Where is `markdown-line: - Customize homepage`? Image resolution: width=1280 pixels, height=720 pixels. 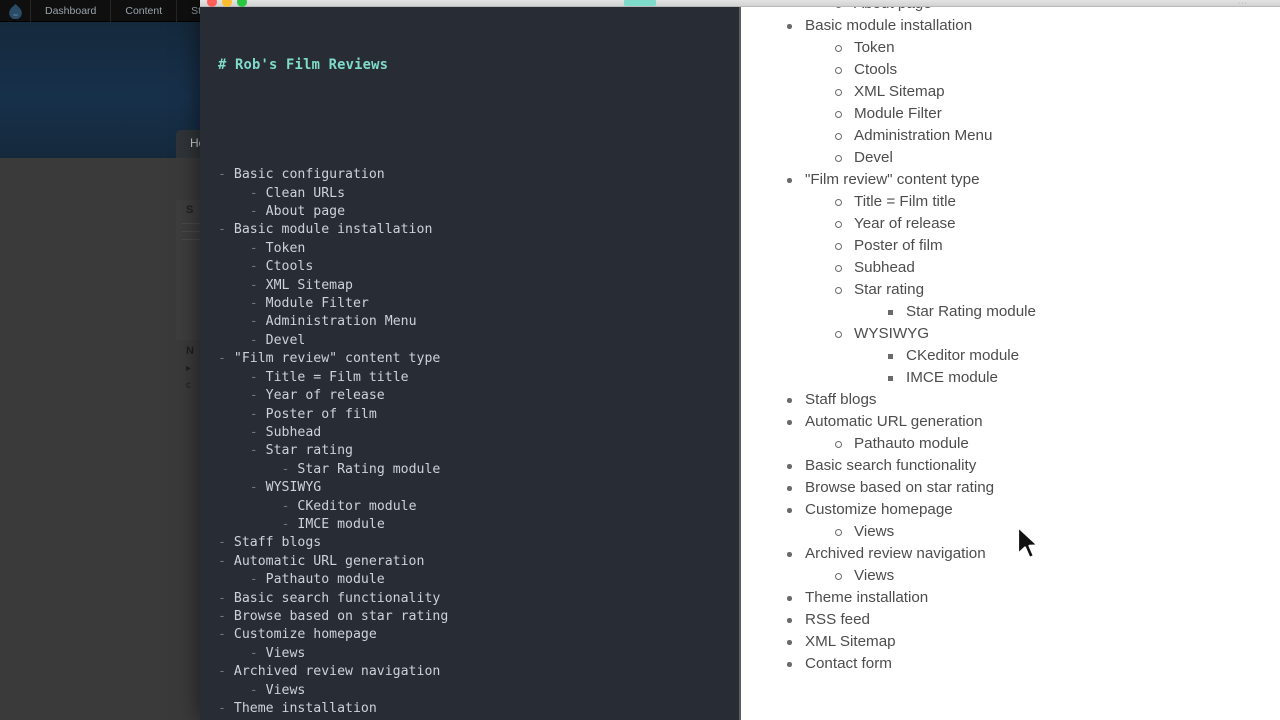
markdown-line: - Customize homepage is located at coordinates (479, 635).